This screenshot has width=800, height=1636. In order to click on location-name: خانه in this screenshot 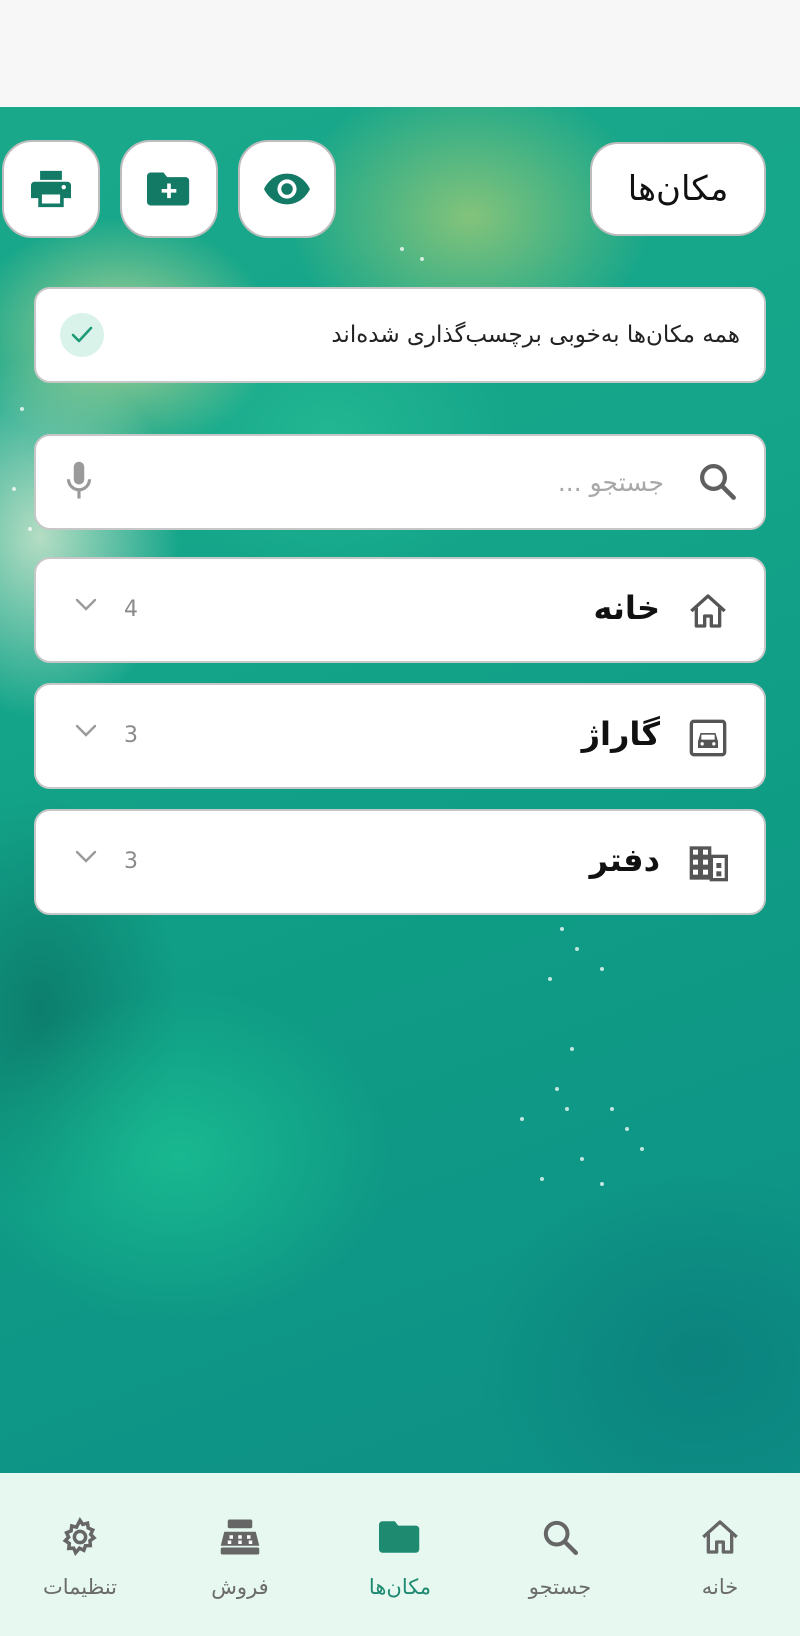, I will do `click(627, 608)`.